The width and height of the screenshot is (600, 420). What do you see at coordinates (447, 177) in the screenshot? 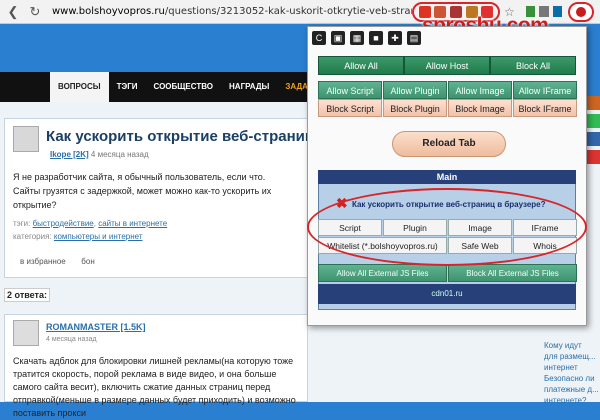
I see `main-panel-header: Main` at bounding box center [447, 177].